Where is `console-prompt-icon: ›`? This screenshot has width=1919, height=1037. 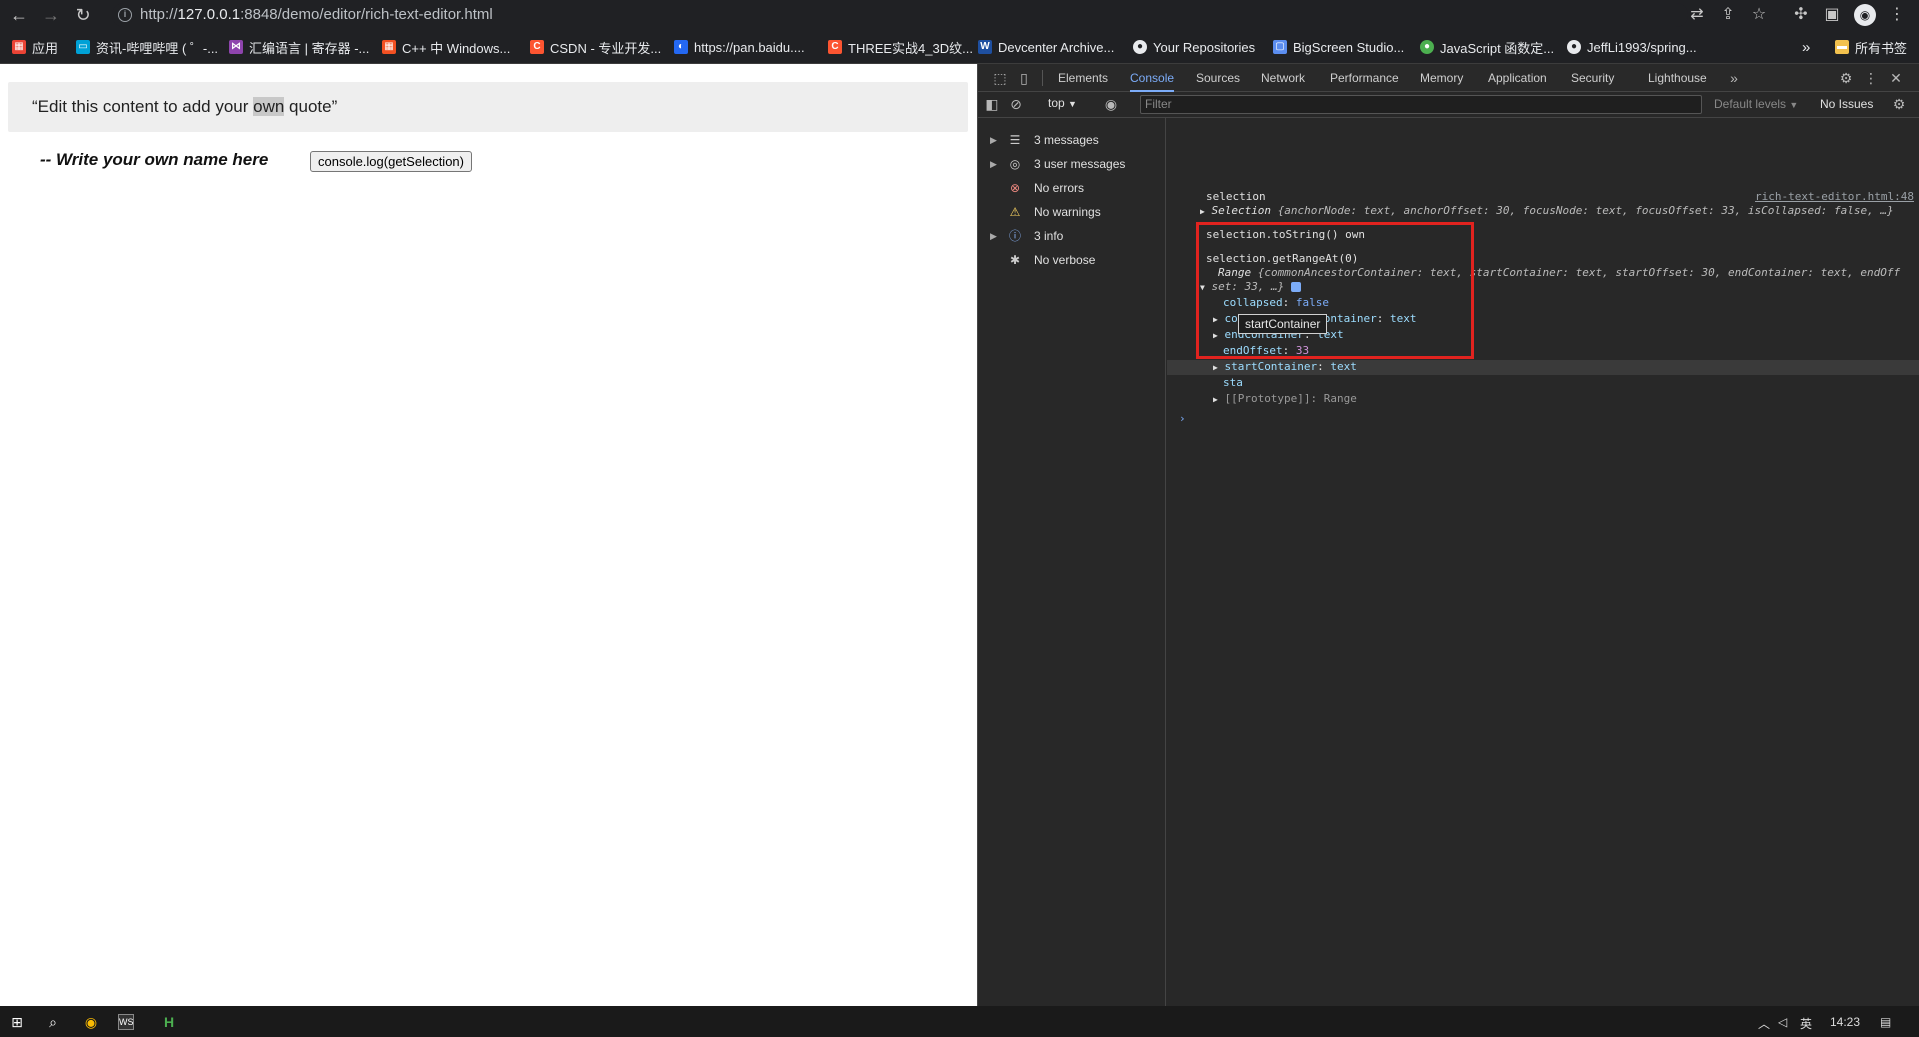 console-prompt-icon: › is located at coordinates (1543, 419).